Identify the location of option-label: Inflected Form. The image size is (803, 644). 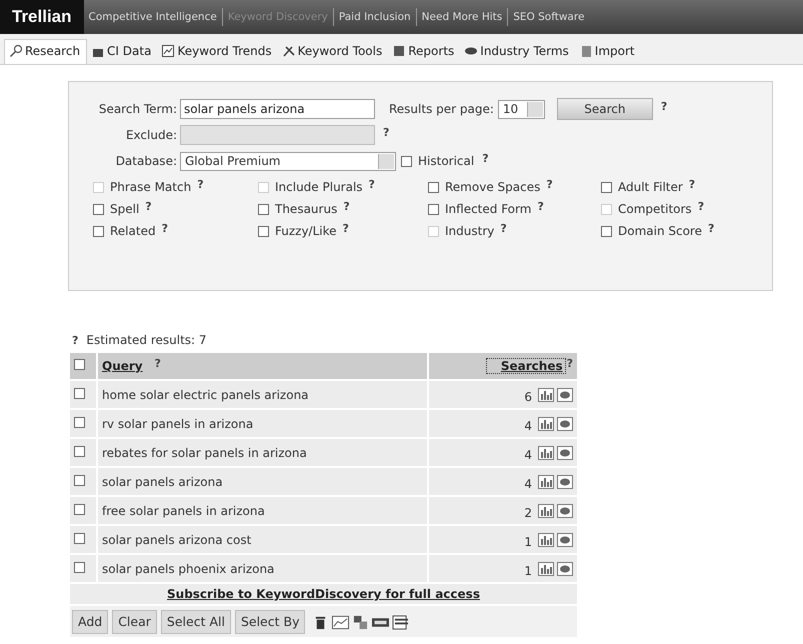
(488, 209).